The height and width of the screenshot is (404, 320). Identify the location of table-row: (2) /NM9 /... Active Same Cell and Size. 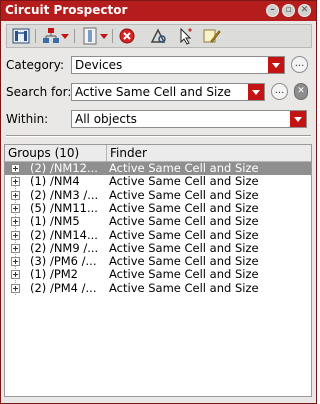
(158, 247).